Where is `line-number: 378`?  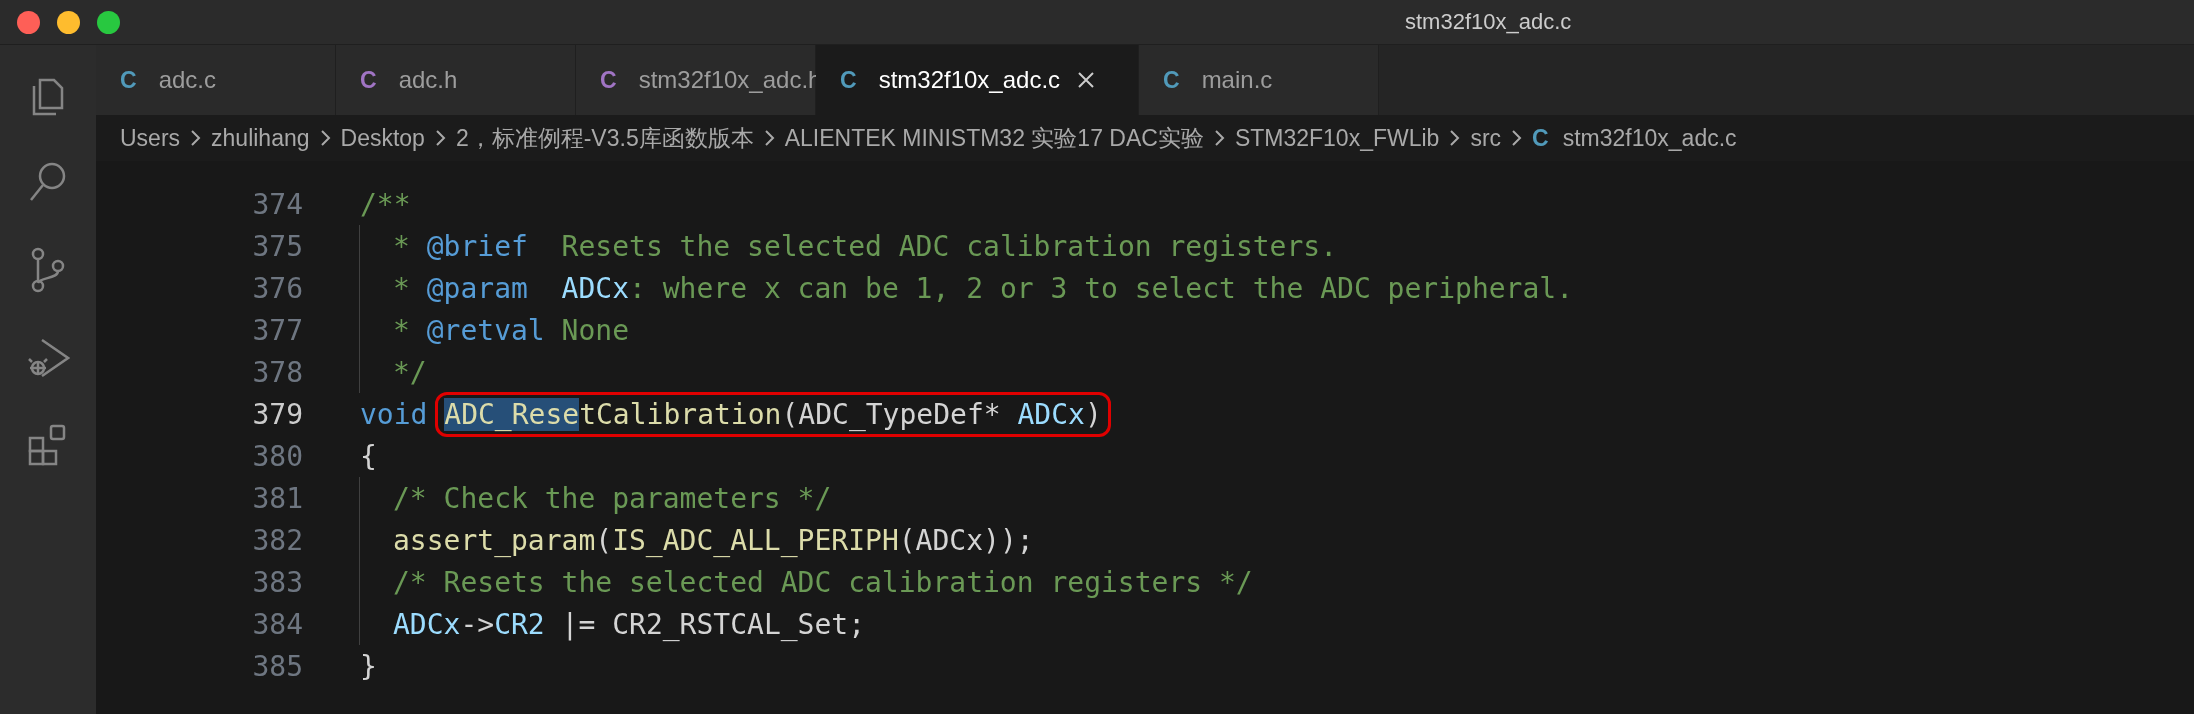 line-number: 378 is located at coordinates (277, 372).